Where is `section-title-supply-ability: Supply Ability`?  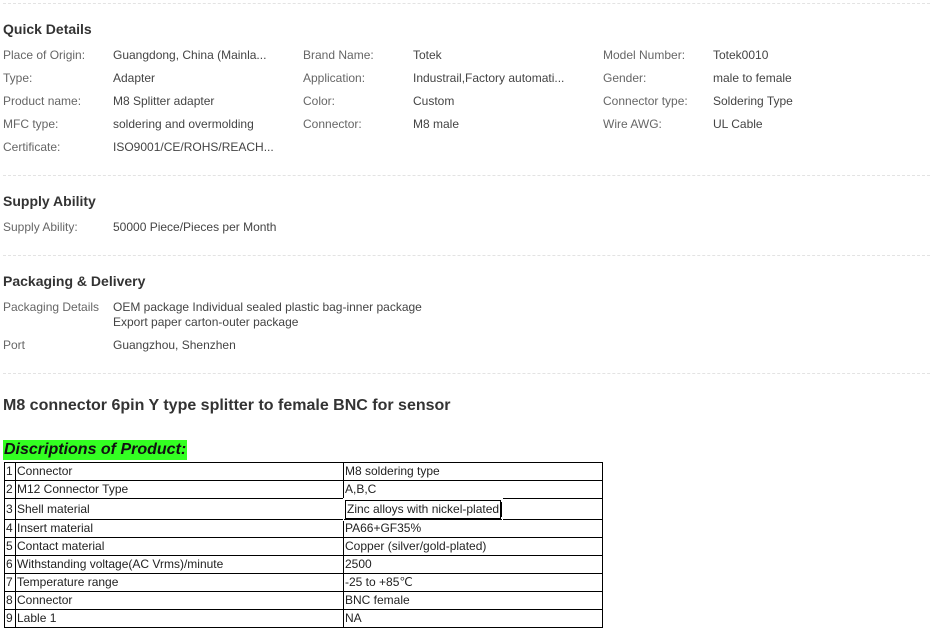
section-title-supply-ability: Supply Ability is located at coordinates (49, 201).